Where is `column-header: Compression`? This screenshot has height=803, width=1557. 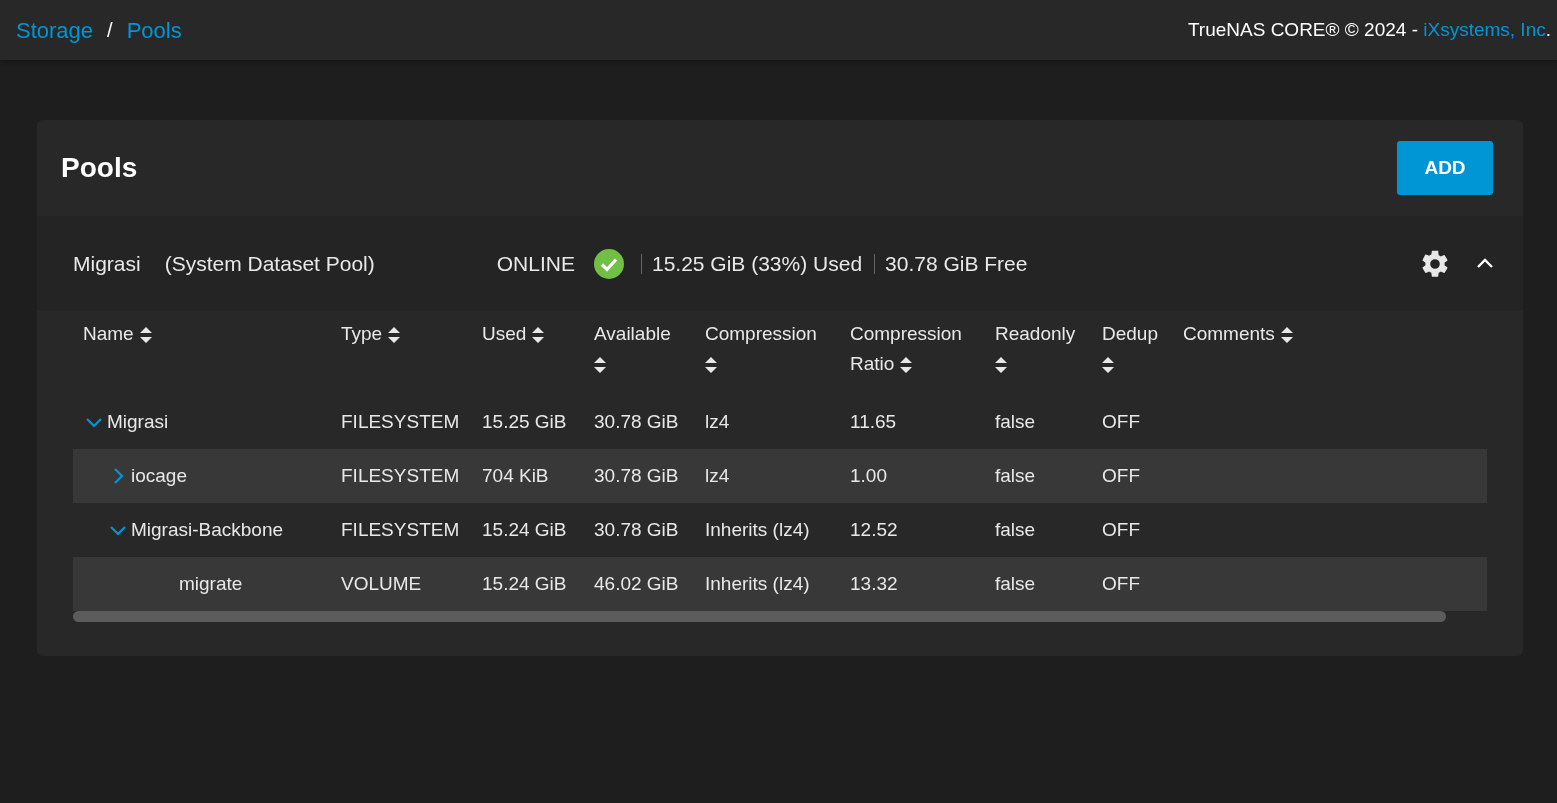 column-header: Compression is located at coordinates (767, 353).